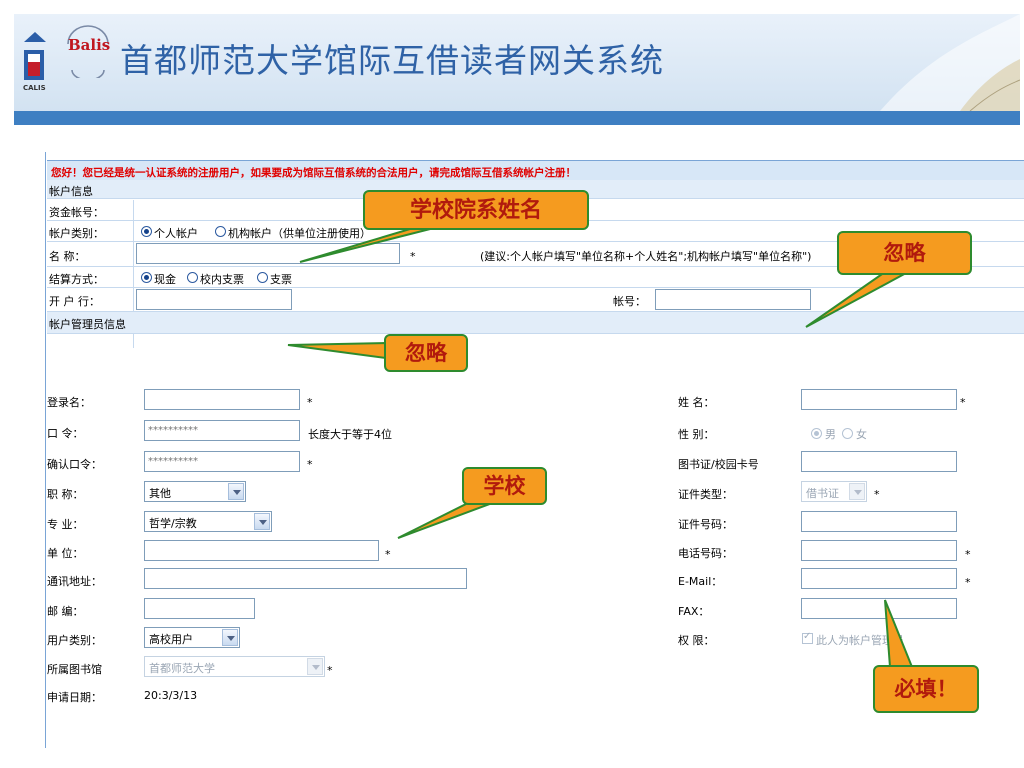  I want to click on header-banner: CALIS Balis 首都师范大学馆际互借读者网关系统, so click(517, 69).